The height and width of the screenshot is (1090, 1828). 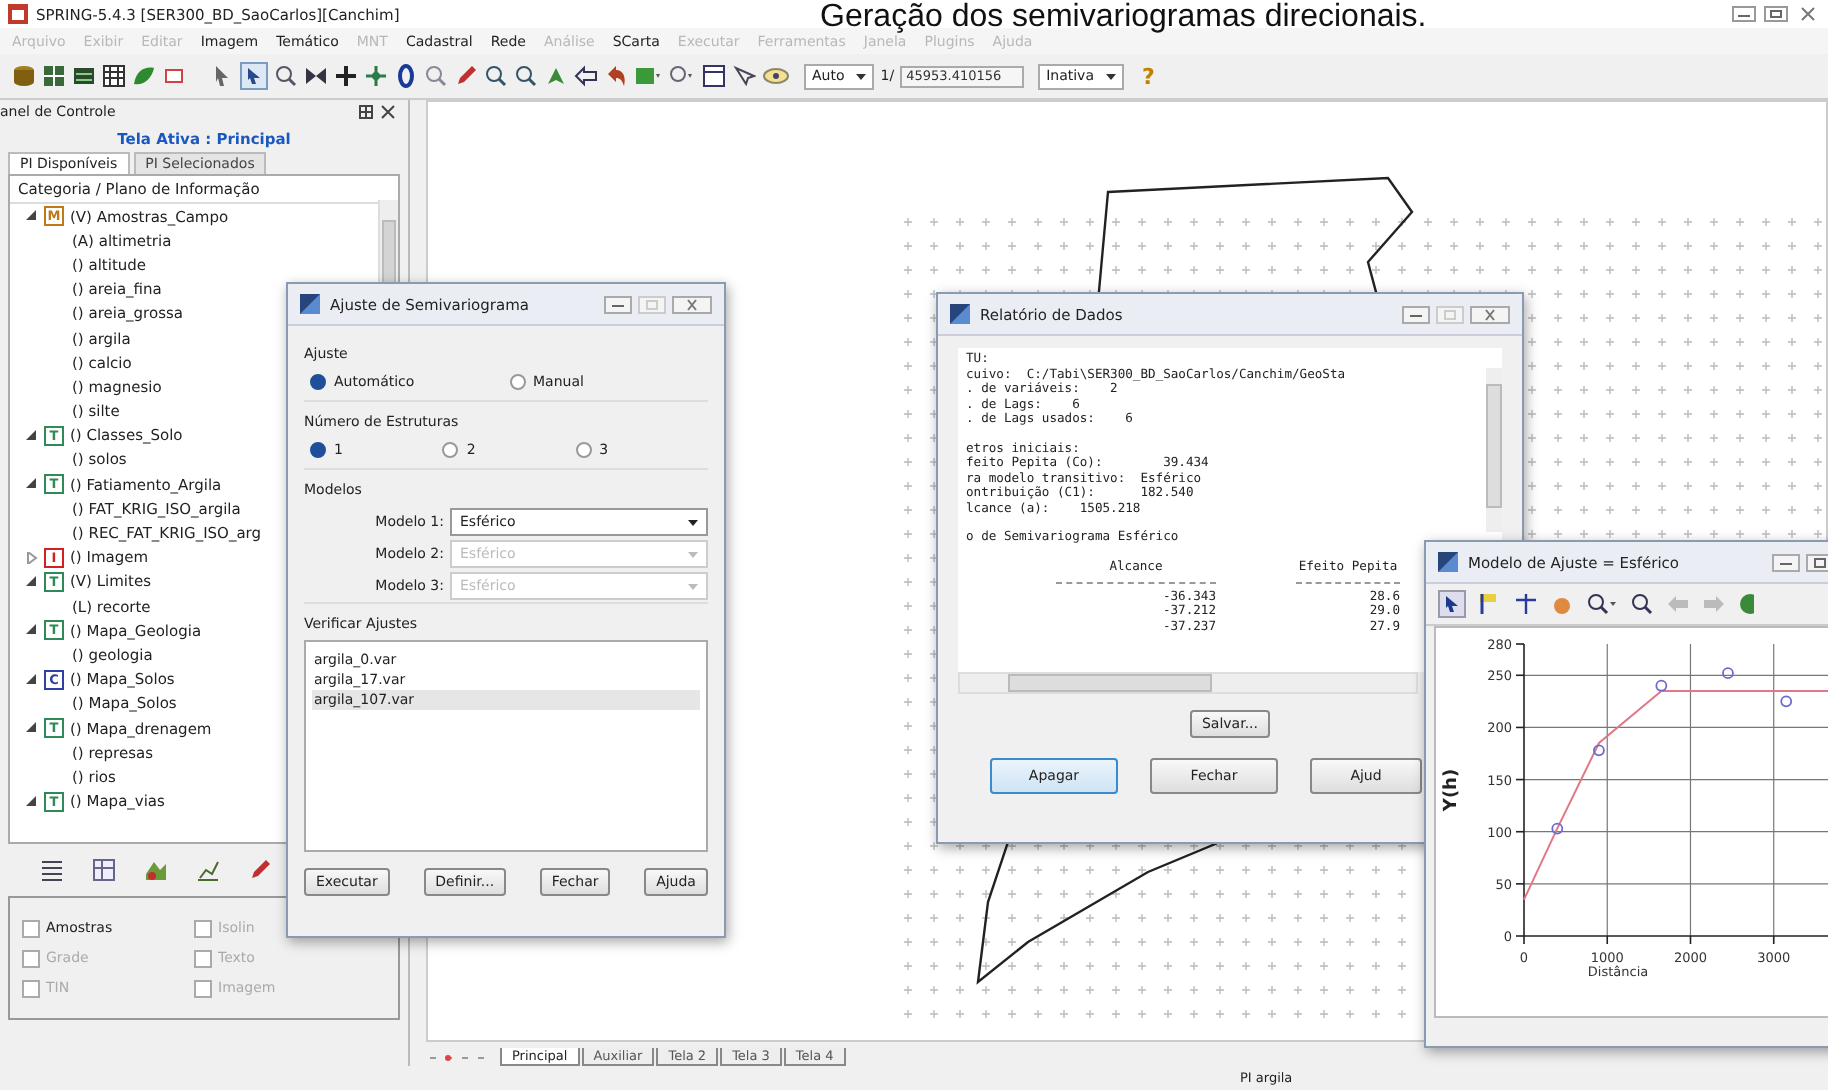 What do you see at coordinates (208, 870) in the screenshot?
I see `chart-icon` at bounding box center [208, 870].